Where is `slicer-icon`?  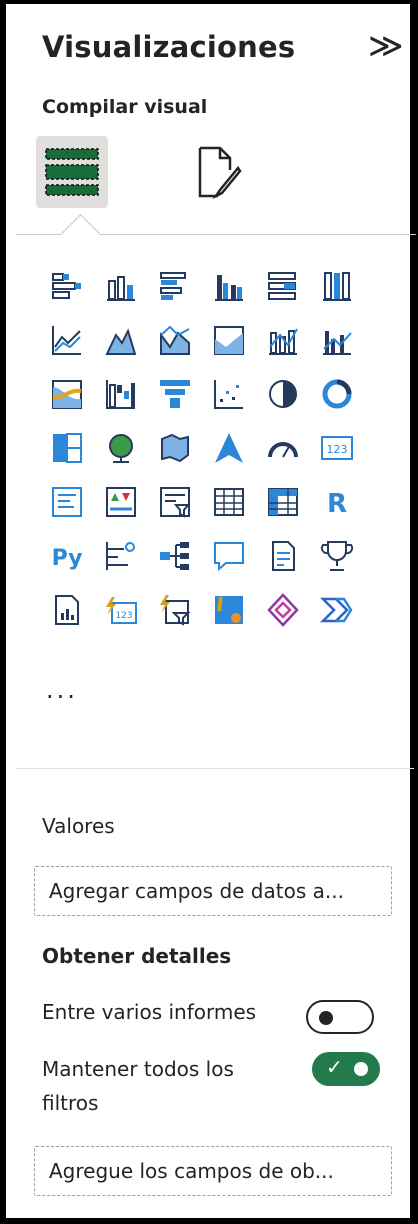 slicer-icon is located at coordinates (175, 502).